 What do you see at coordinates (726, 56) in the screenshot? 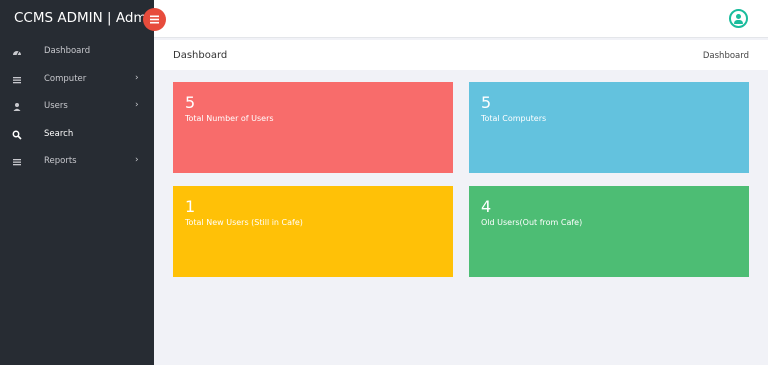
I see `breadcrumb: Dashboard` at bounding box center [726, 56].